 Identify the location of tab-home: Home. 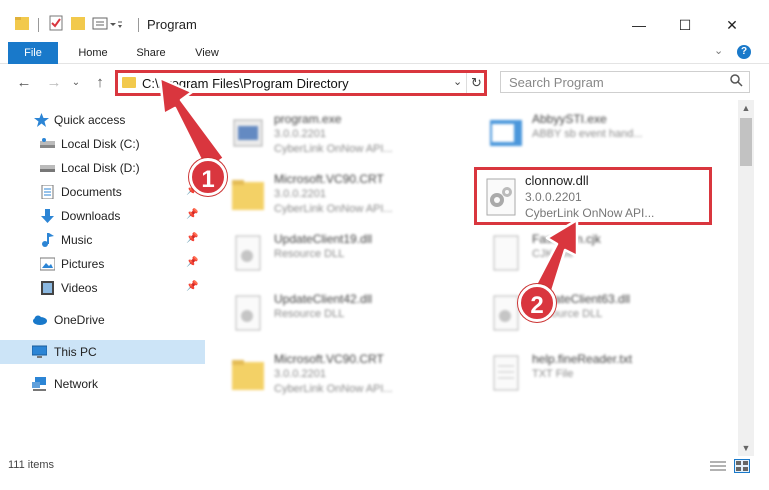
(93, 53).